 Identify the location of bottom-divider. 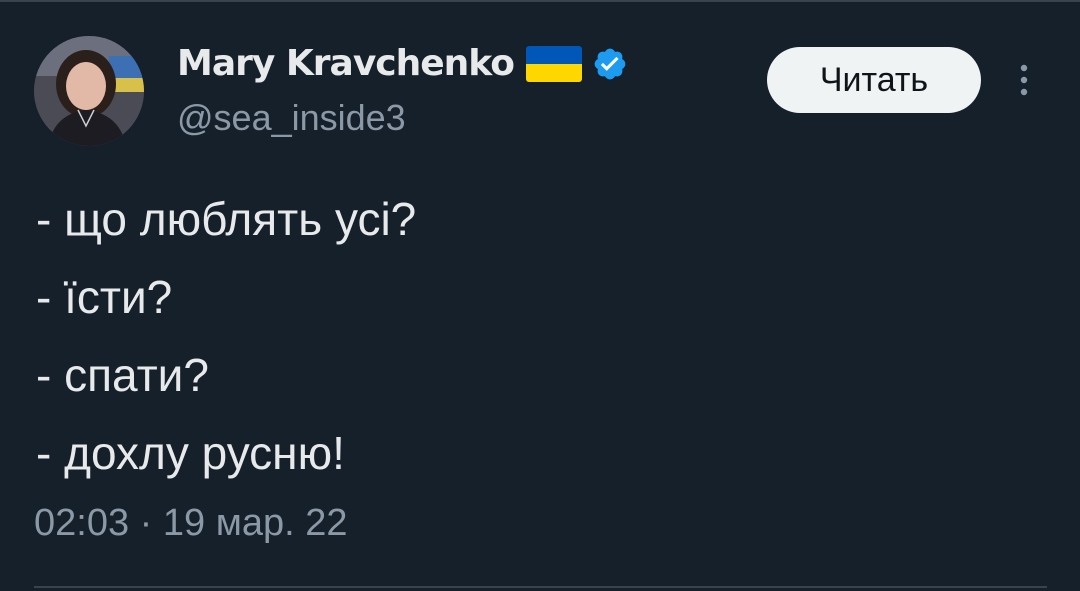
(540, 587).